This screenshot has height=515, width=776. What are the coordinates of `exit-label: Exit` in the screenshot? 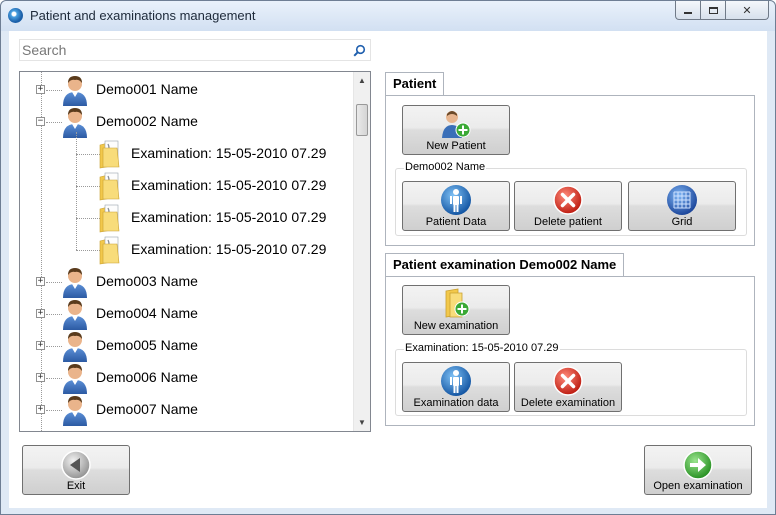 It's located at (76, 486).